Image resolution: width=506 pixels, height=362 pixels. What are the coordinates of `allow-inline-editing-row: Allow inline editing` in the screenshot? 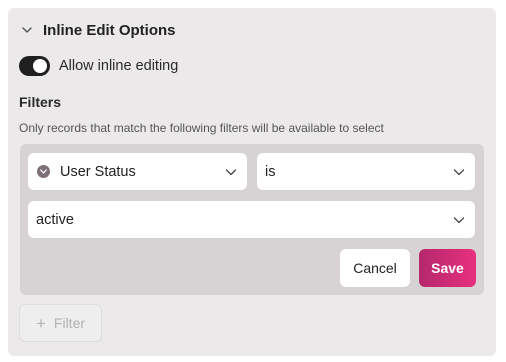 It's located at (98, 66).